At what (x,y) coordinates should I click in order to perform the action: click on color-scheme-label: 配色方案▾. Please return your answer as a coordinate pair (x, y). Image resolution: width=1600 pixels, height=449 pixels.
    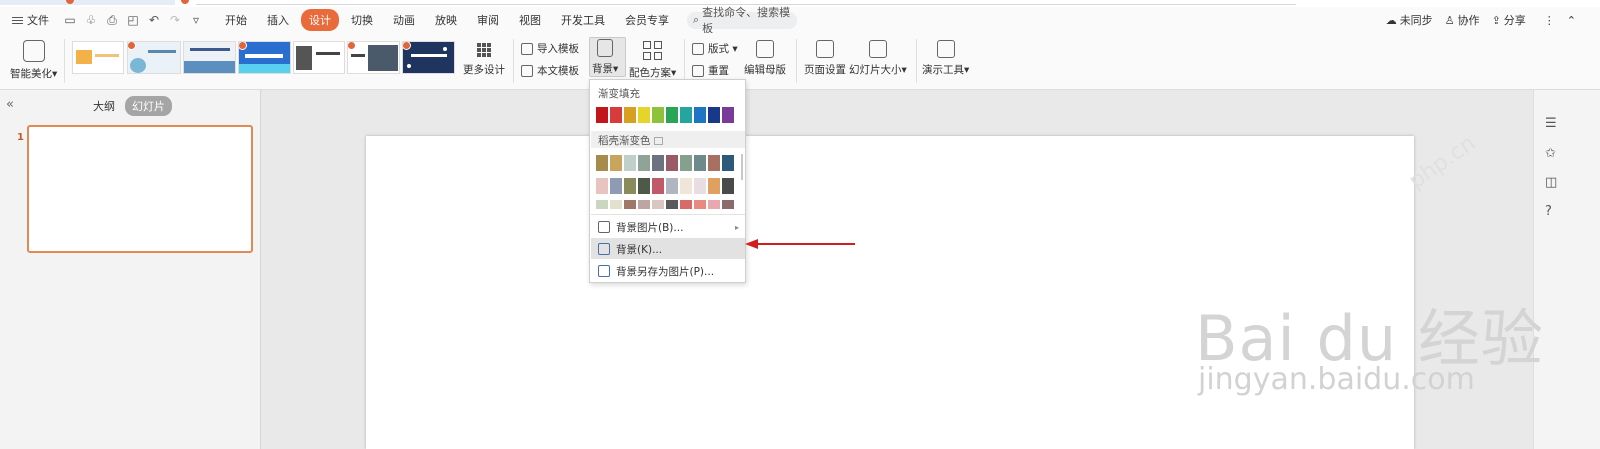
    Looking at the image, I should click on (653, 73).